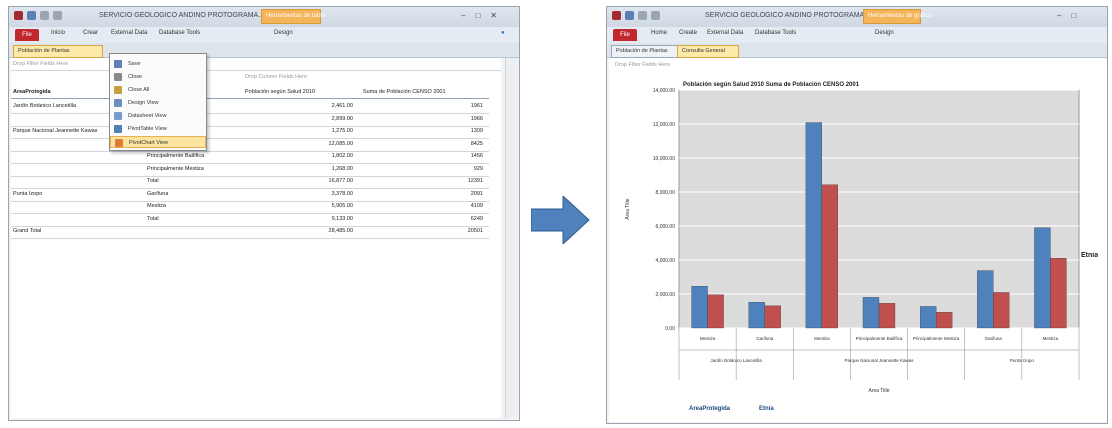  What do you see at coordinates (425, 92) in the screenshot?
I see `header-value-2: Suma de Población CENSO 2001` at bounding box center [425, 92].